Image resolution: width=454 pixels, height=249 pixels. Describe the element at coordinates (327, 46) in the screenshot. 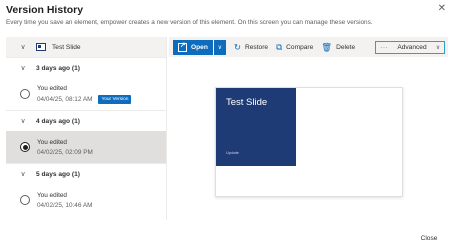

I see `trash-icon: 🗑︎` at that location.